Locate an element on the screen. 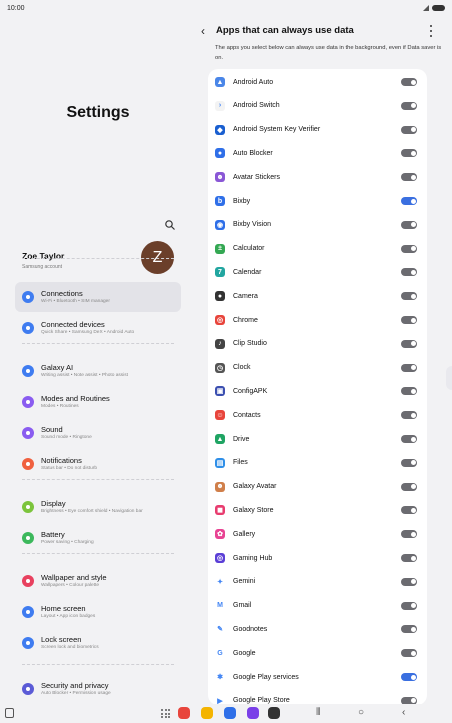 The width and height of the screenshot is (452, 723). app-row: ◉ Bixby Vision is located at coordinates (317, 225).